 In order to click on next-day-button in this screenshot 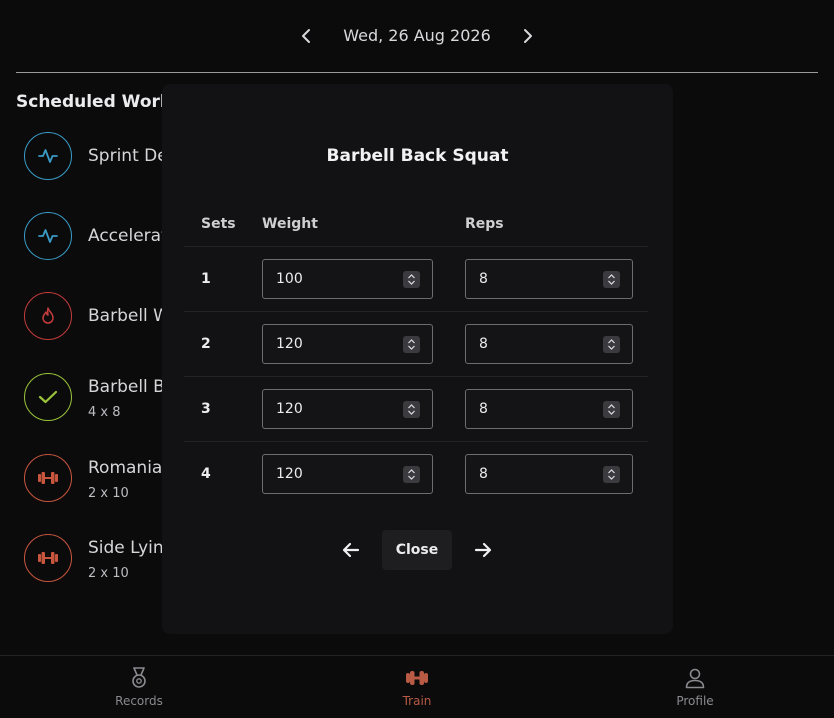, I will do `click(528, 36)`.